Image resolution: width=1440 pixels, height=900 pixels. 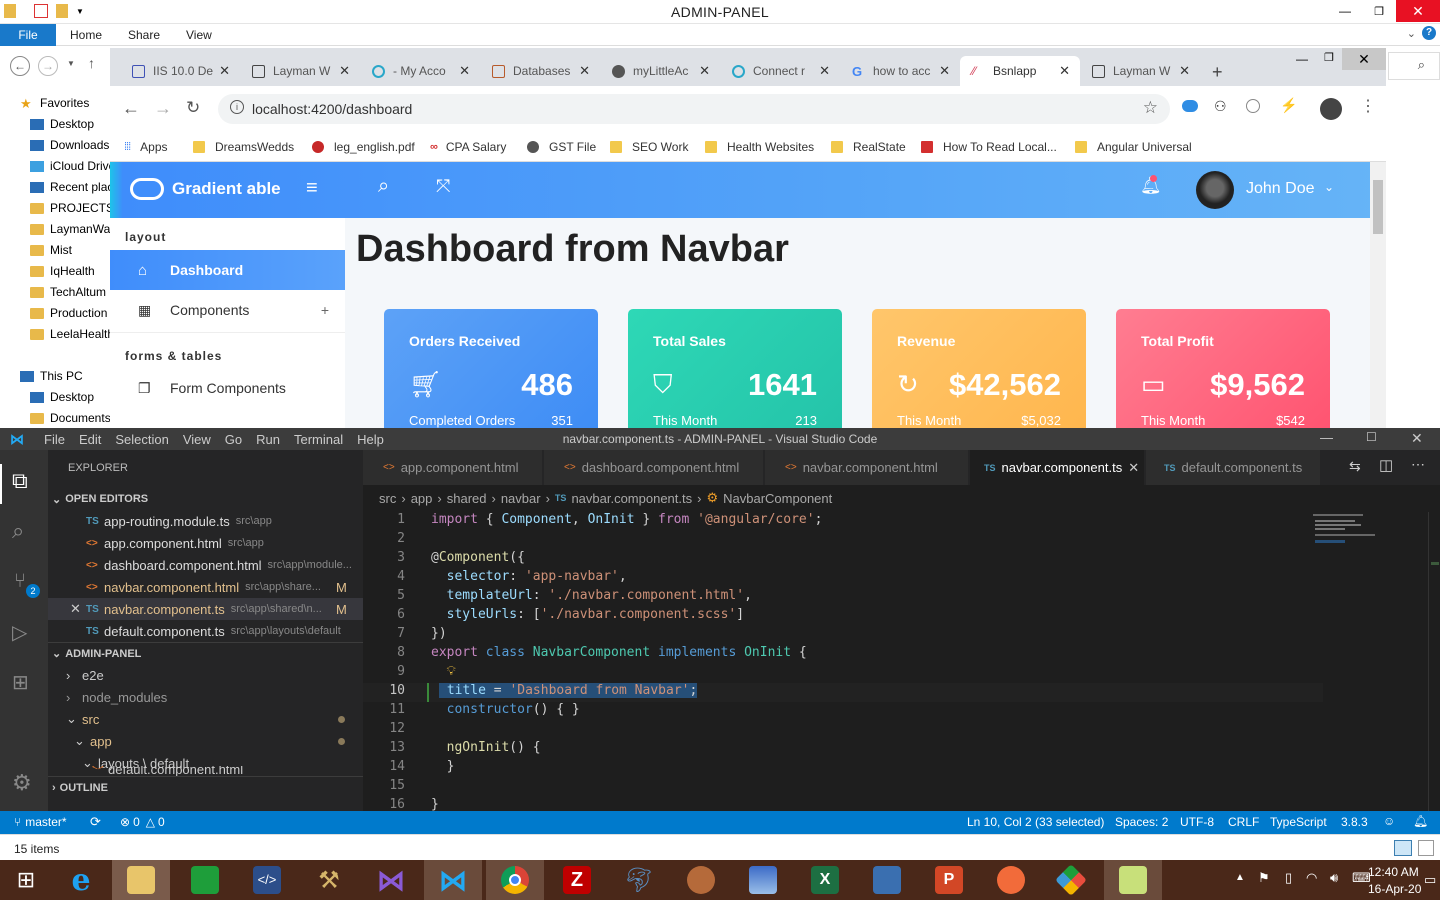 I want to click on taskbar-app: X, so click(x=825, y=880).